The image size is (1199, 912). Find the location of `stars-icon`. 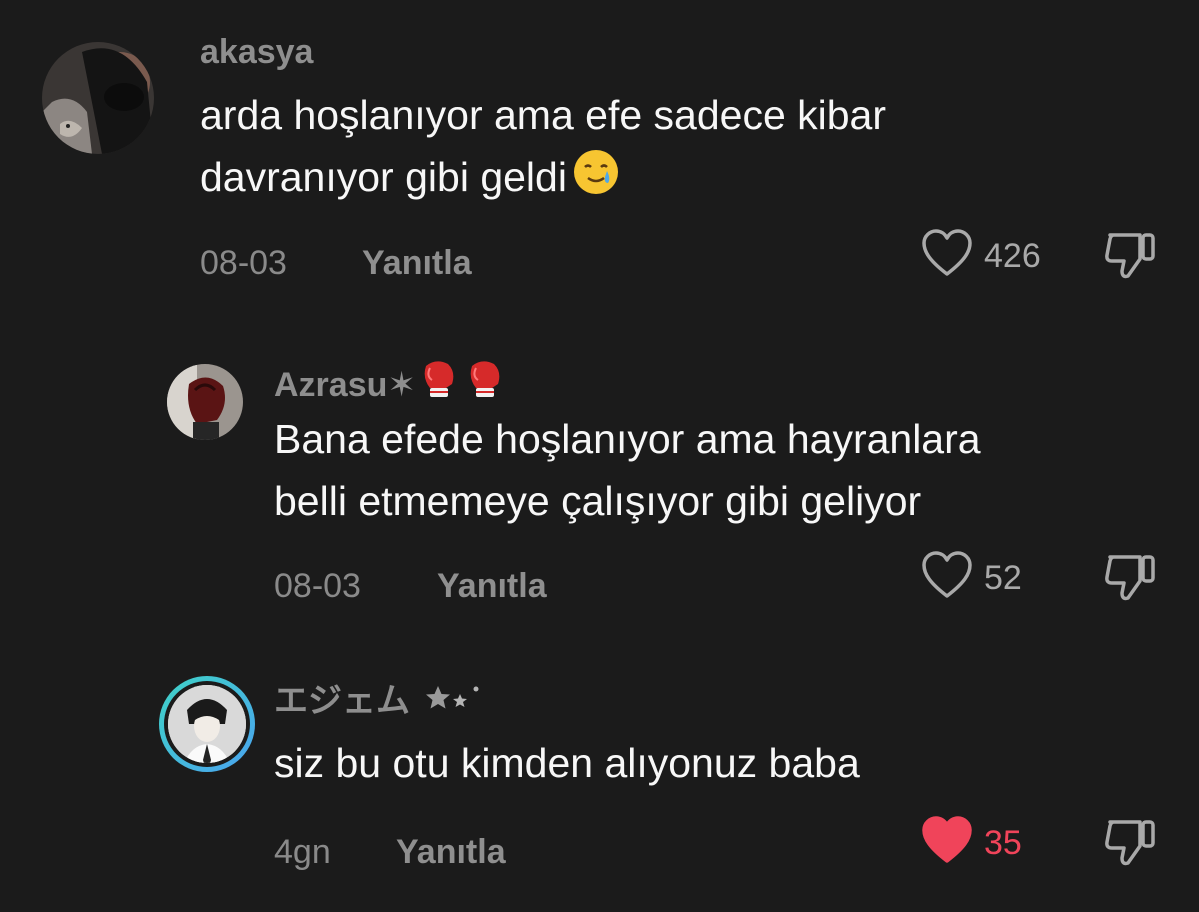

stars-icon is located at coordinates (457, 702).